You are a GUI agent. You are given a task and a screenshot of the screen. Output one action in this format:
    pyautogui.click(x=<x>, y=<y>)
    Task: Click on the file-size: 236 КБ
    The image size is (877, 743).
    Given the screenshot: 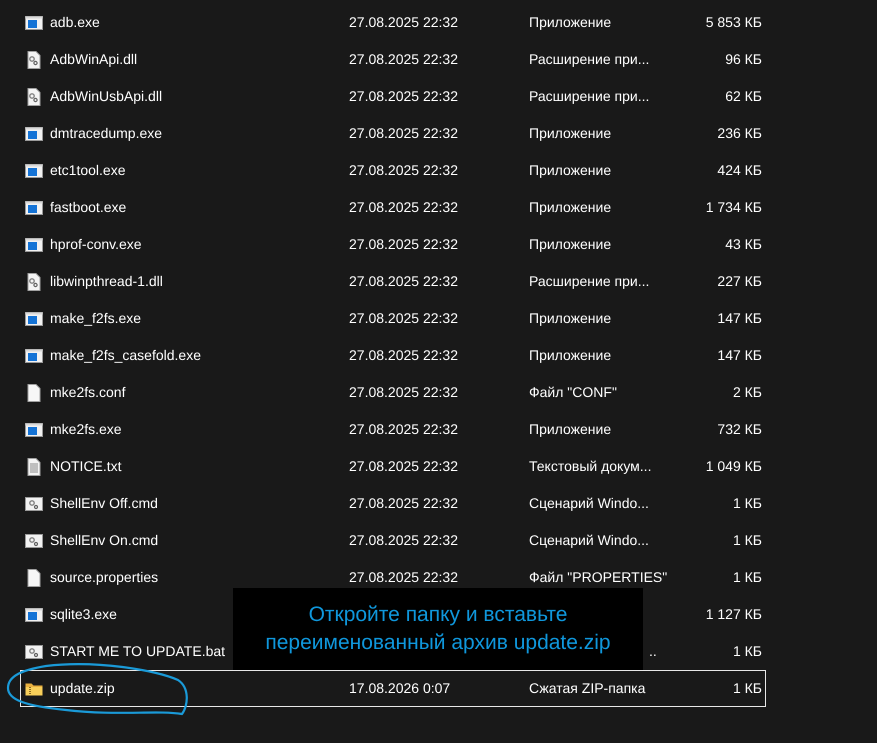 What is the action you would take?
    pyautogui.click(x=739, y=133)
    